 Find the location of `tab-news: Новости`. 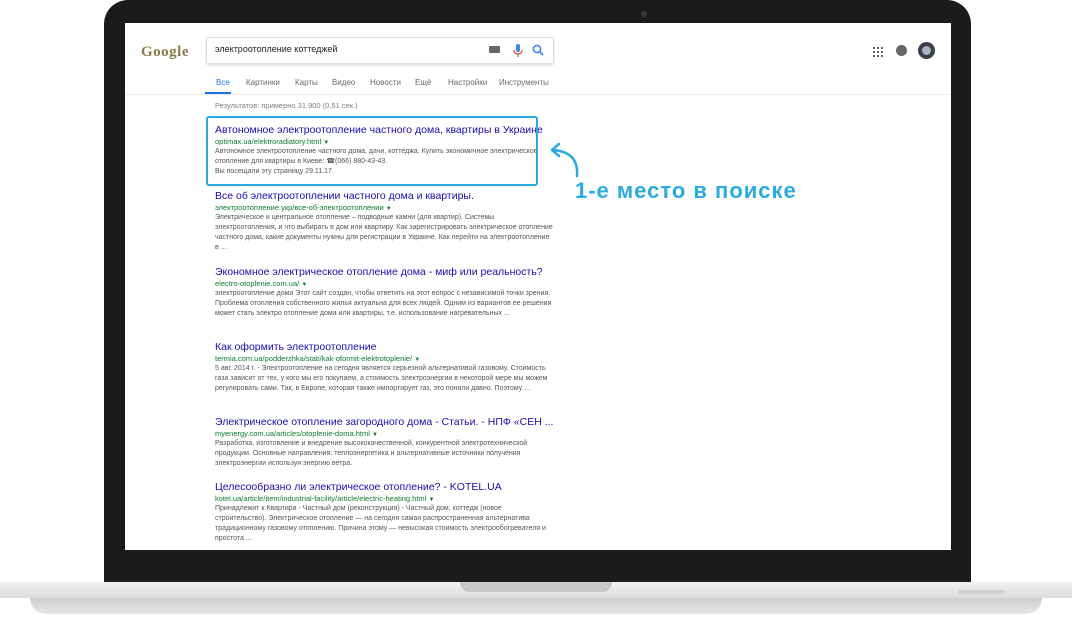

tab-news: Новости is located at coordinates (385, 82).